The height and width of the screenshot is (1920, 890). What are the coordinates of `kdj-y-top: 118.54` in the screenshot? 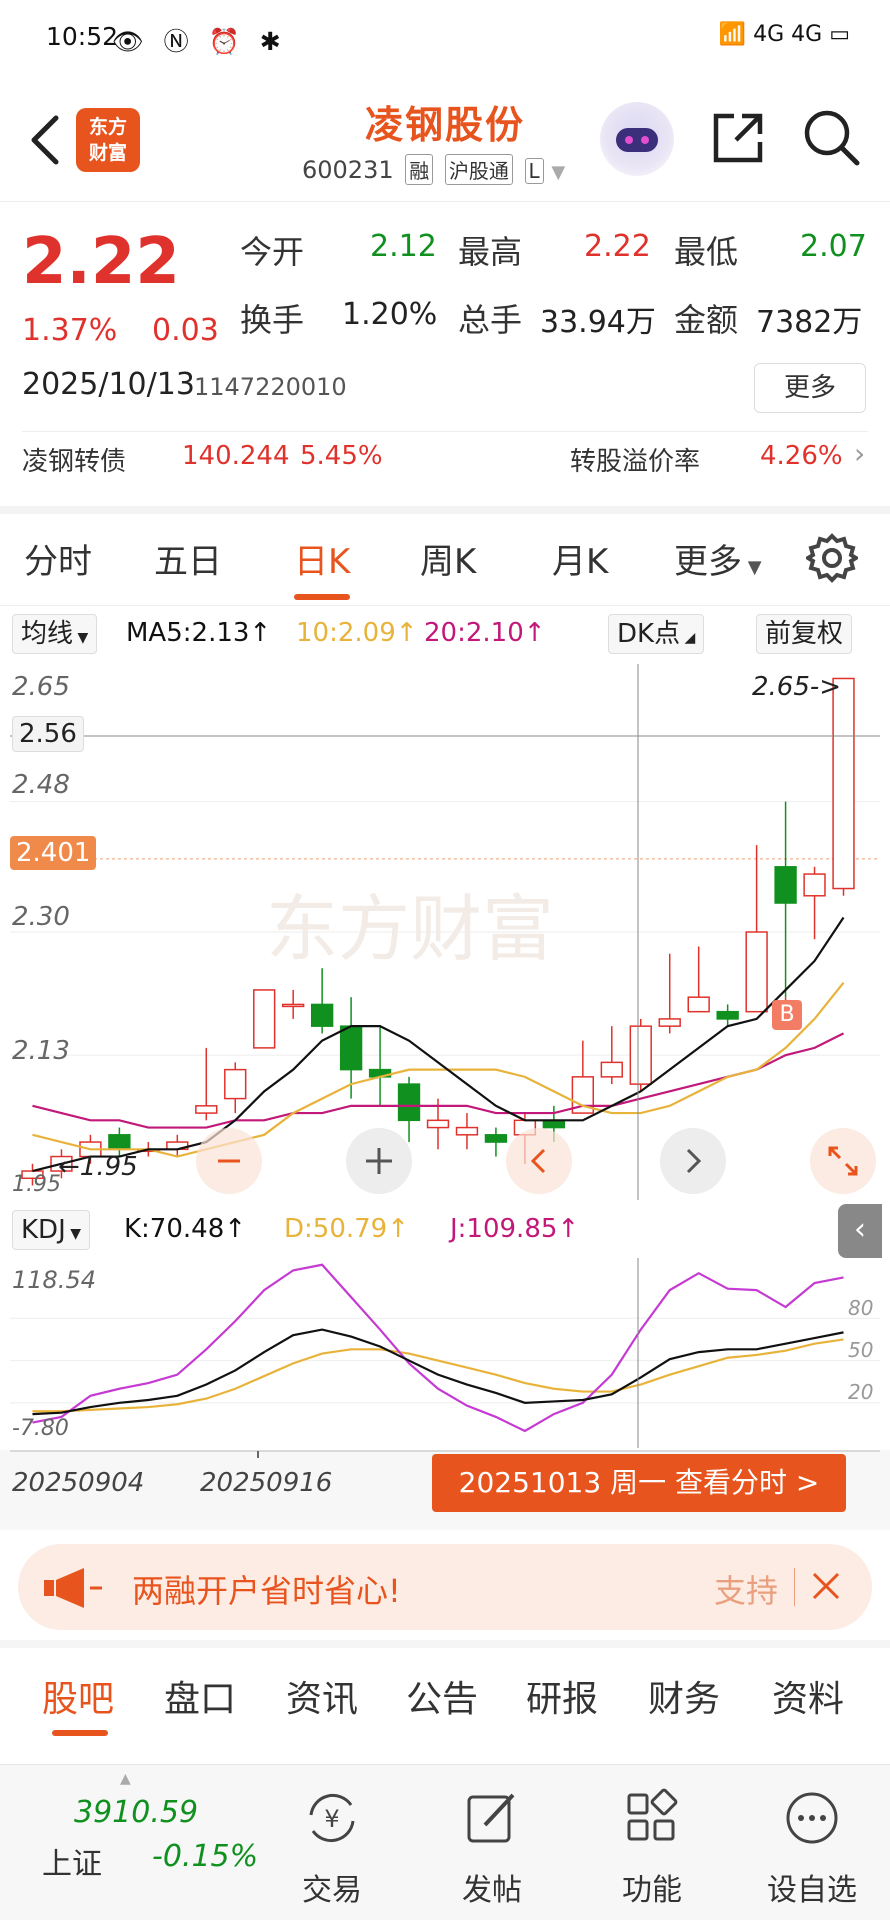 It's located at (54, 1280).